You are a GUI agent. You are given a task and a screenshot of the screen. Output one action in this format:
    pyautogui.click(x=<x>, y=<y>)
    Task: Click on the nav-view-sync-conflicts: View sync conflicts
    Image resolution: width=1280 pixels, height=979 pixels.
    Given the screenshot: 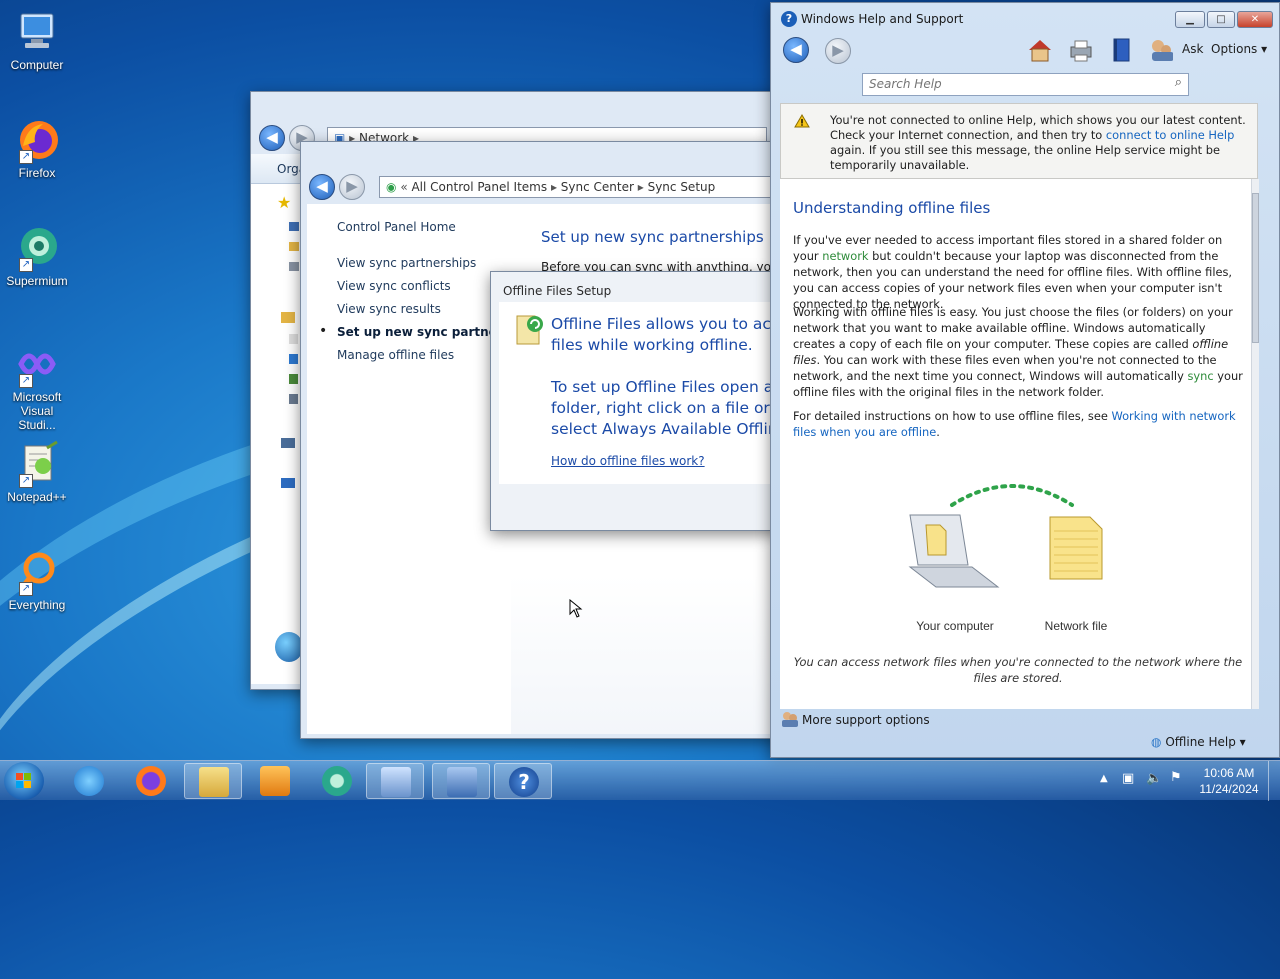 What is the action you would take?
    pyautogui.click(x=394, y=286)
    